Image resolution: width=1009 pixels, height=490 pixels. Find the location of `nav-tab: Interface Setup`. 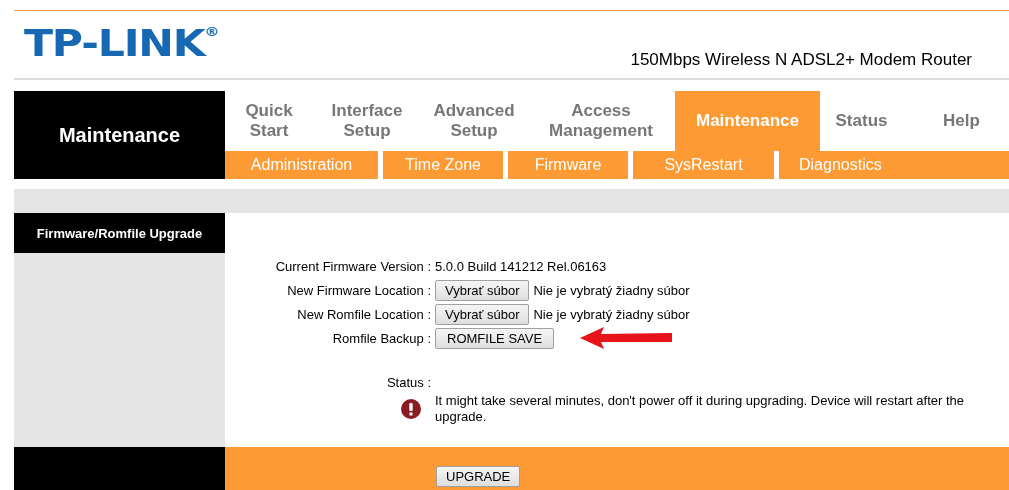

nav-tab: Interface Setup is located at coordinates (367, 121).